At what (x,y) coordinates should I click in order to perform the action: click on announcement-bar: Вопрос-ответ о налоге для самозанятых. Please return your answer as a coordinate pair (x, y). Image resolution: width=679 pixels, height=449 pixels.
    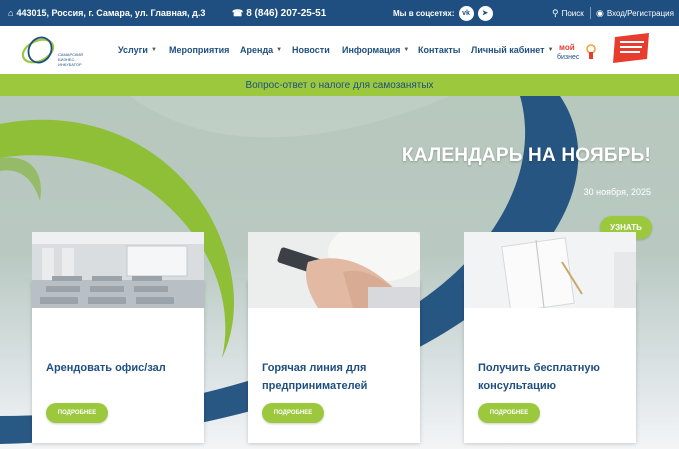
    Looking at the image, I should click on (339, 85).